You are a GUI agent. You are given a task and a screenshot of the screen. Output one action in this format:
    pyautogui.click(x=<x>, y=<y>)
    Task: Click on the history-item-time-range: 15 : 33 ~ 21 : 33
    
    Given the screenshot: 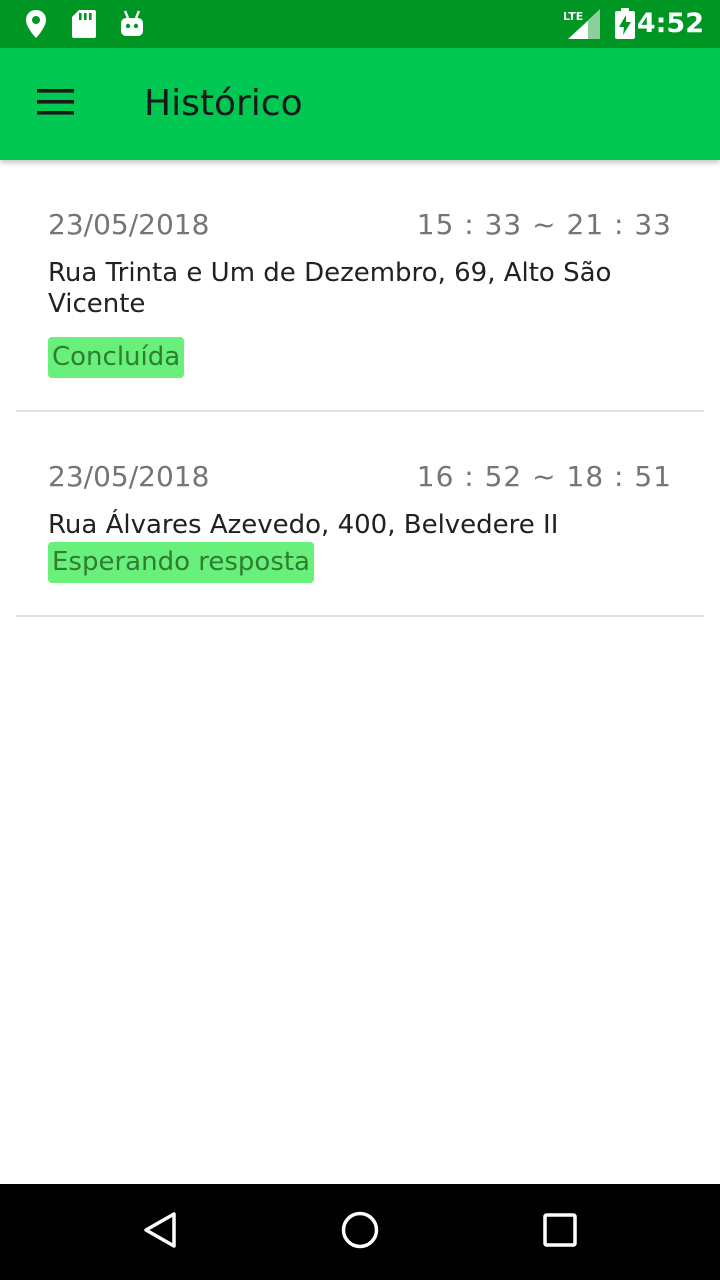 What is the action you would take?
    pyautogui.click(x=544, y=224)
    